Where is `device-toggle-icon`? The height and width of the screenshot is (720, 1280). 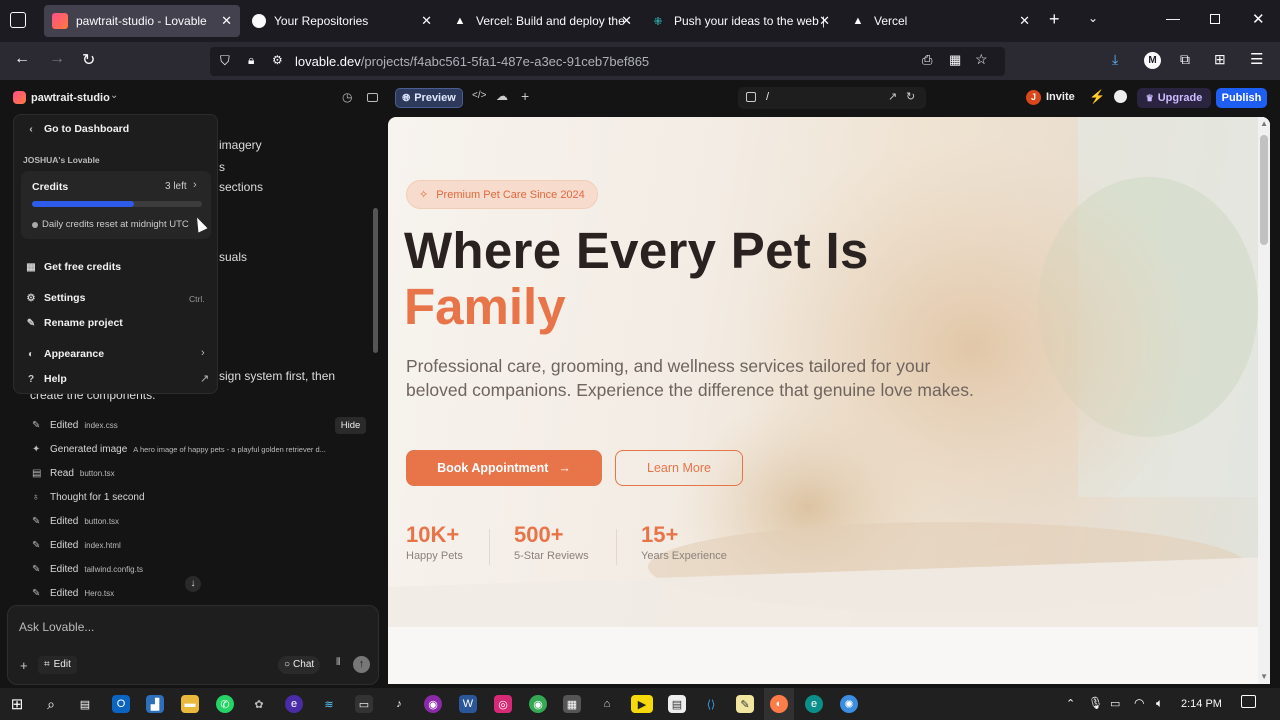 device-toggle-icon is located at coordinates (751, 97).